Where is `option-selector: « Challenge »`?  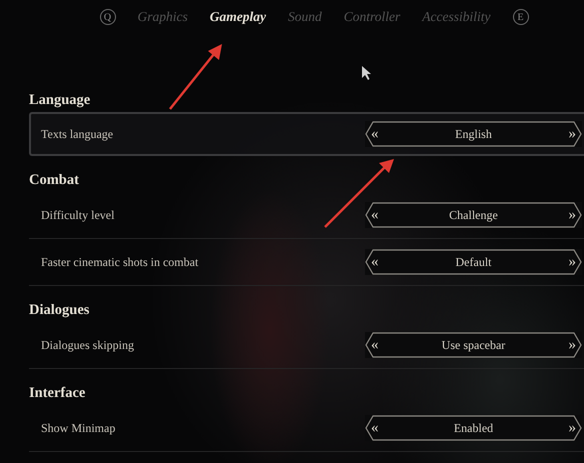 option-selector: « Challenge » is located at coordinates (473, 215).